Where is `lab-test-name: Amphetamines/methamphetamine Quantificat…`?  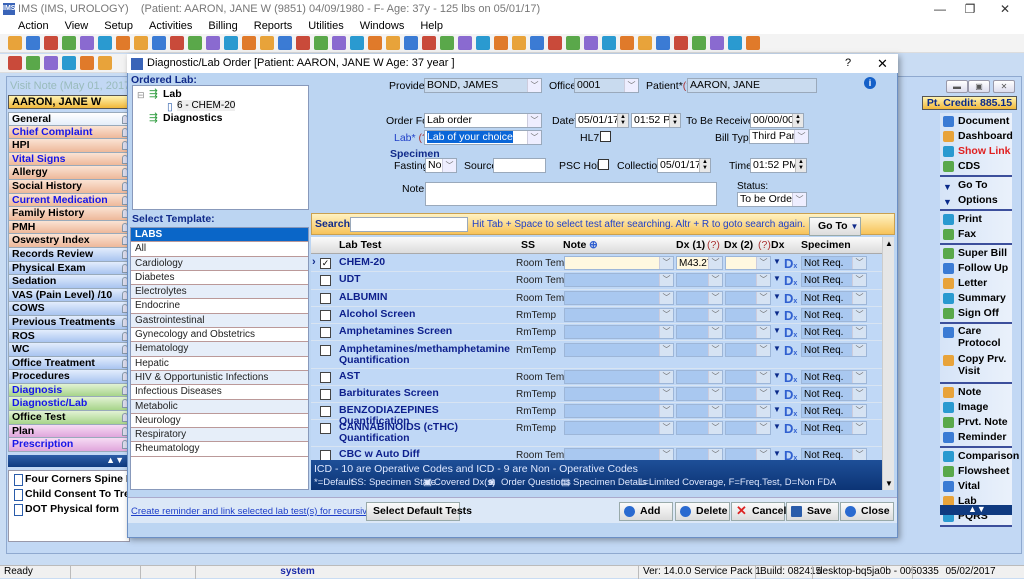
lab-test-name: Amphetamines/methamphetamine Quantificat… is located at coordinates (424, 354).